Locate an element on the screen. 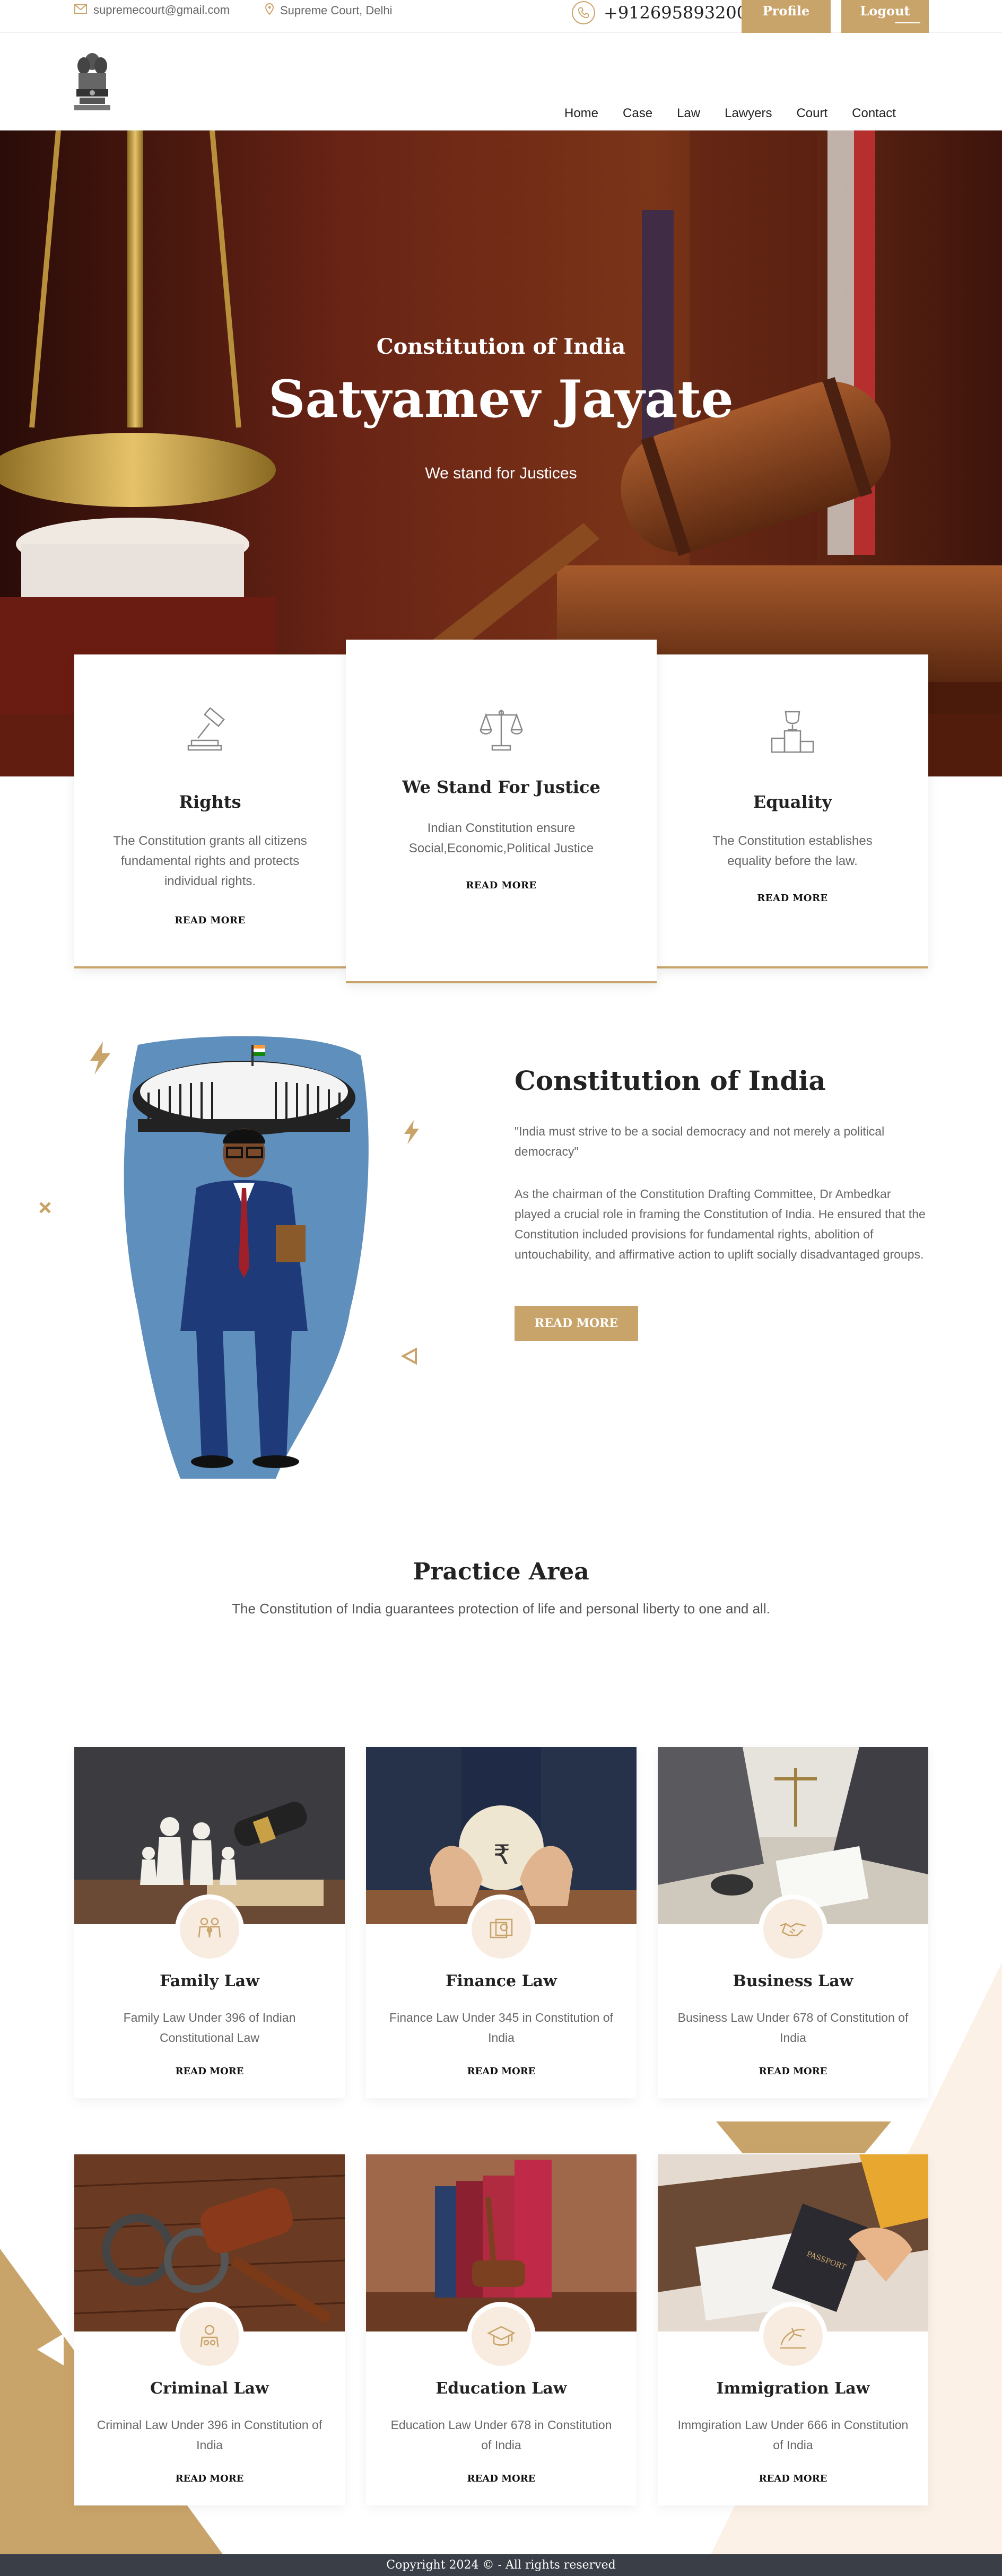  map-pin-icon is located at coordinates (269, 10).